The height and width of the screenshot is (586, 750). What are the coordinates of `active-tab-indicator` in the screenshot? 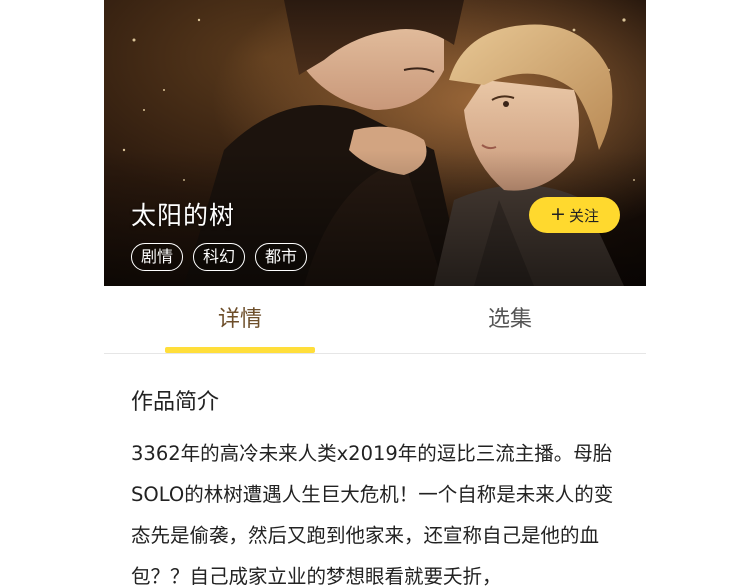 It's located at (240, 350).